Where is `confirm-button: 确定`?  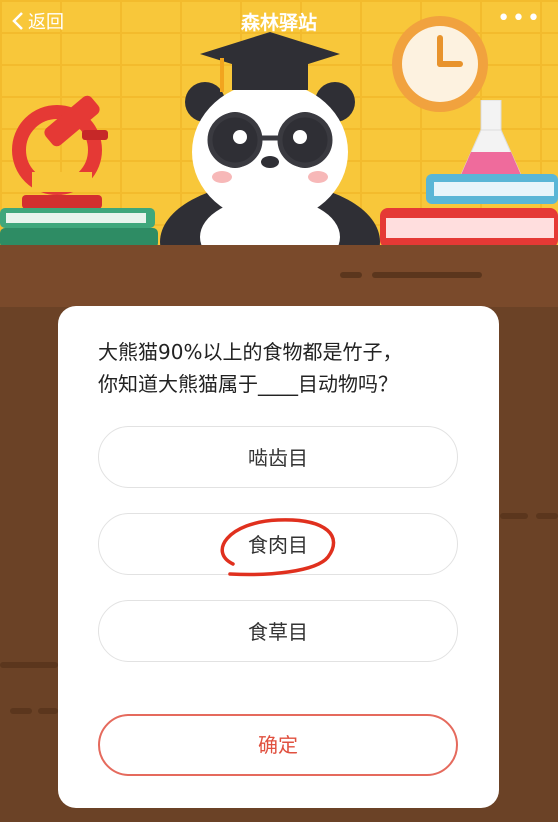 confirm-button: 确定 is located at coordinates (278, 745).